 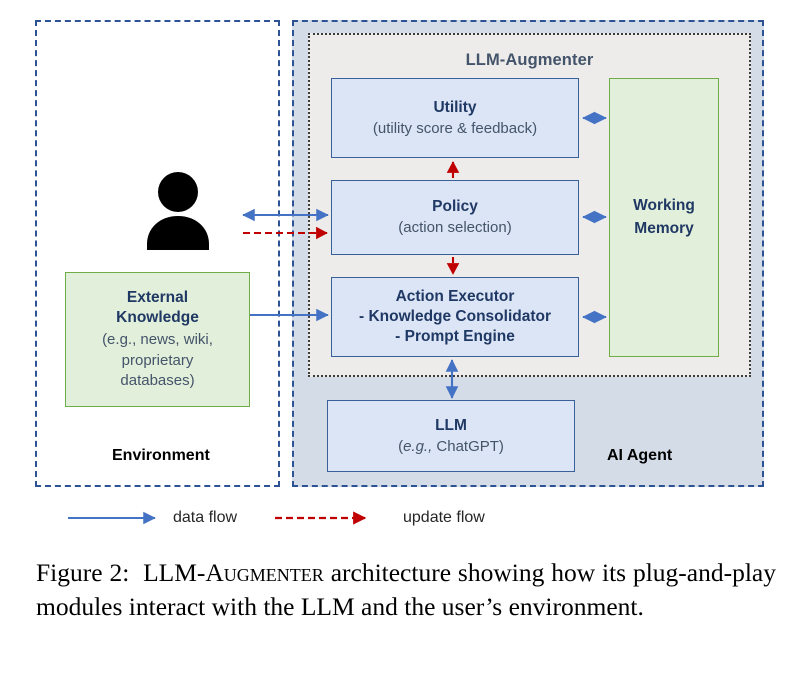 I want to click on external-knowledge-sub-line3: databases), so click(x=157, y=381).